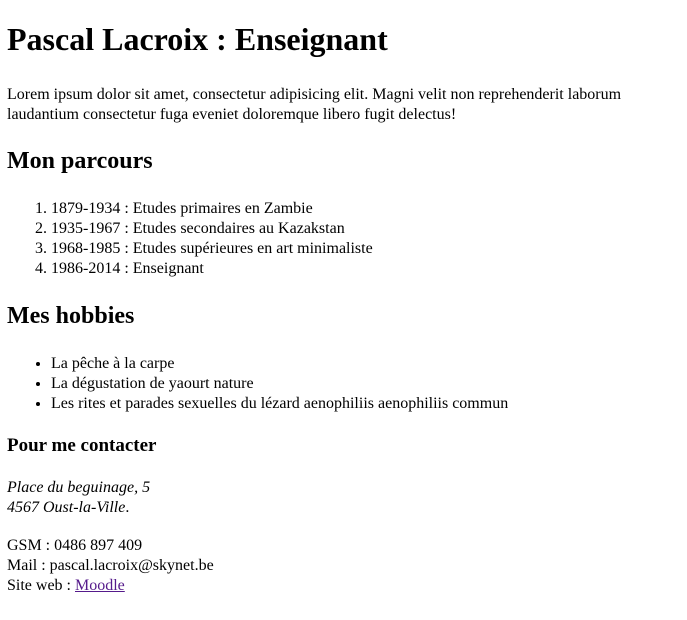 Image resolution: width=687 pixels, height=620 pixels. Describe the element at coordinates (66, 507) in the screenshot. I see `address-line-city: 4567 Oust-la-Ville` at that location.